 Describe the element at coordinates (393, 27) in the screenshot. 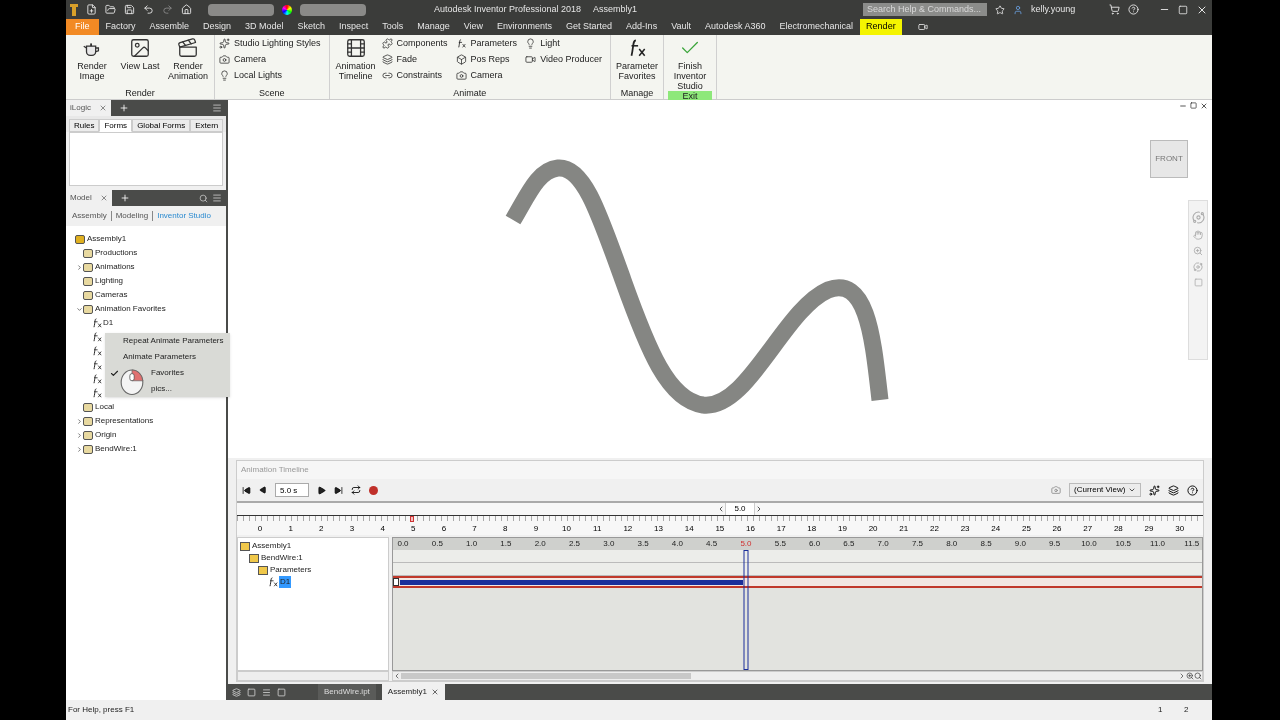

I see `ribbon-tab: Tools` at that location.